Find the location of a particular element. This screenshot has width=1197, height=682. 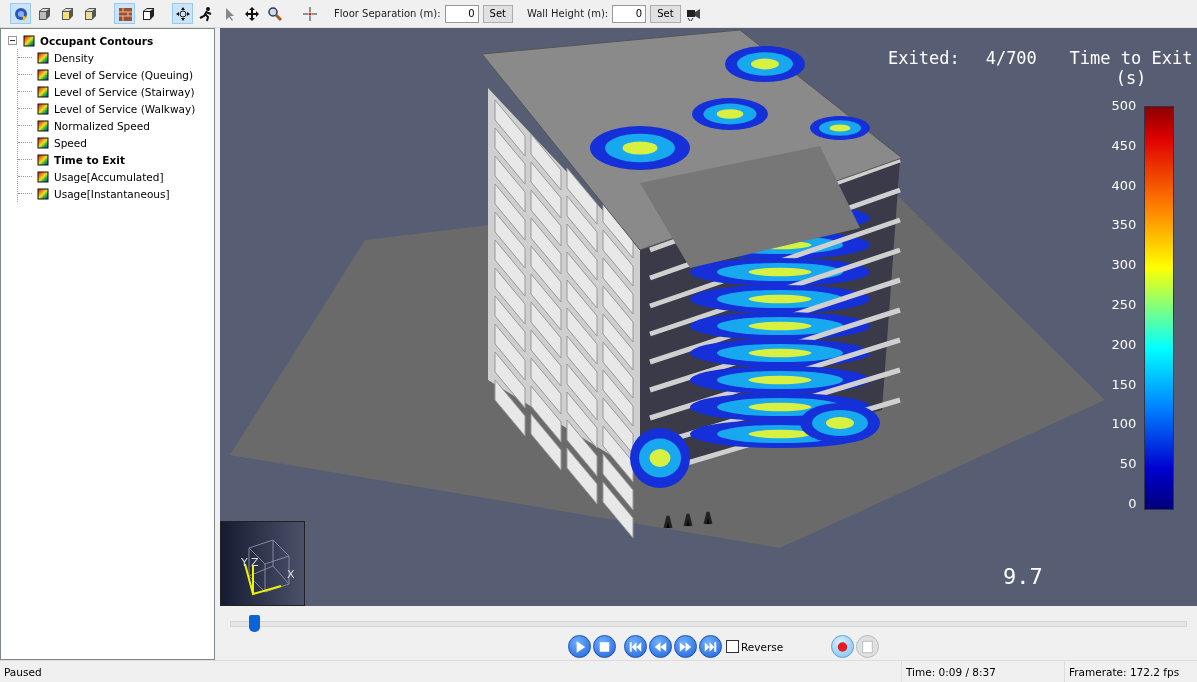

tick-label: 400 is located at coordinates (1124, 185).